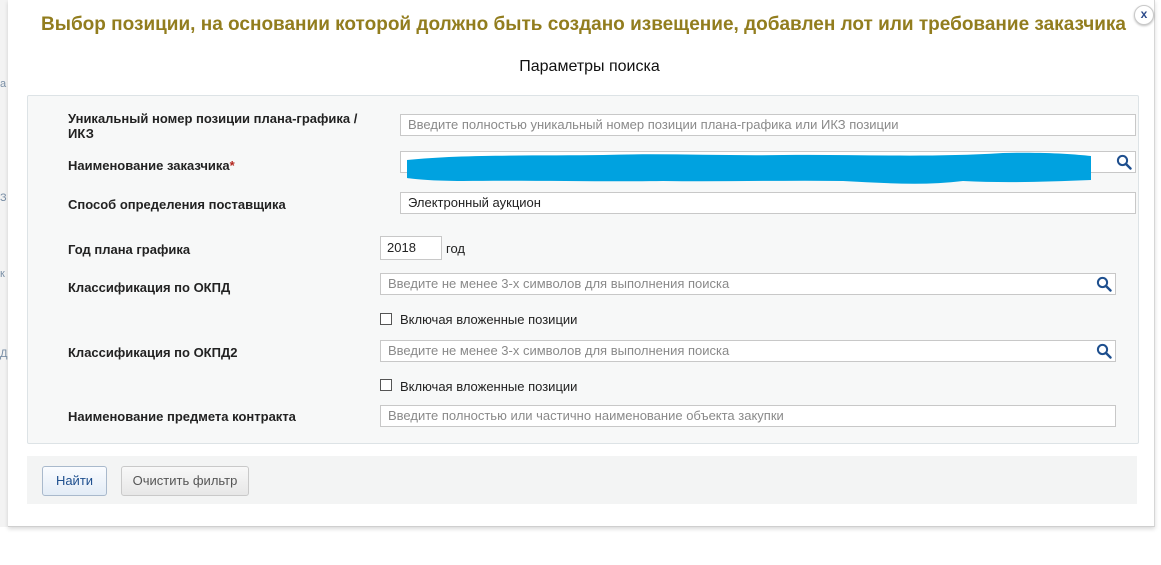  What do you see at coordinates (129, 249) in the screenshot?
I see `plan-year-label: Год плана графика` at bounding box center [129, 249].